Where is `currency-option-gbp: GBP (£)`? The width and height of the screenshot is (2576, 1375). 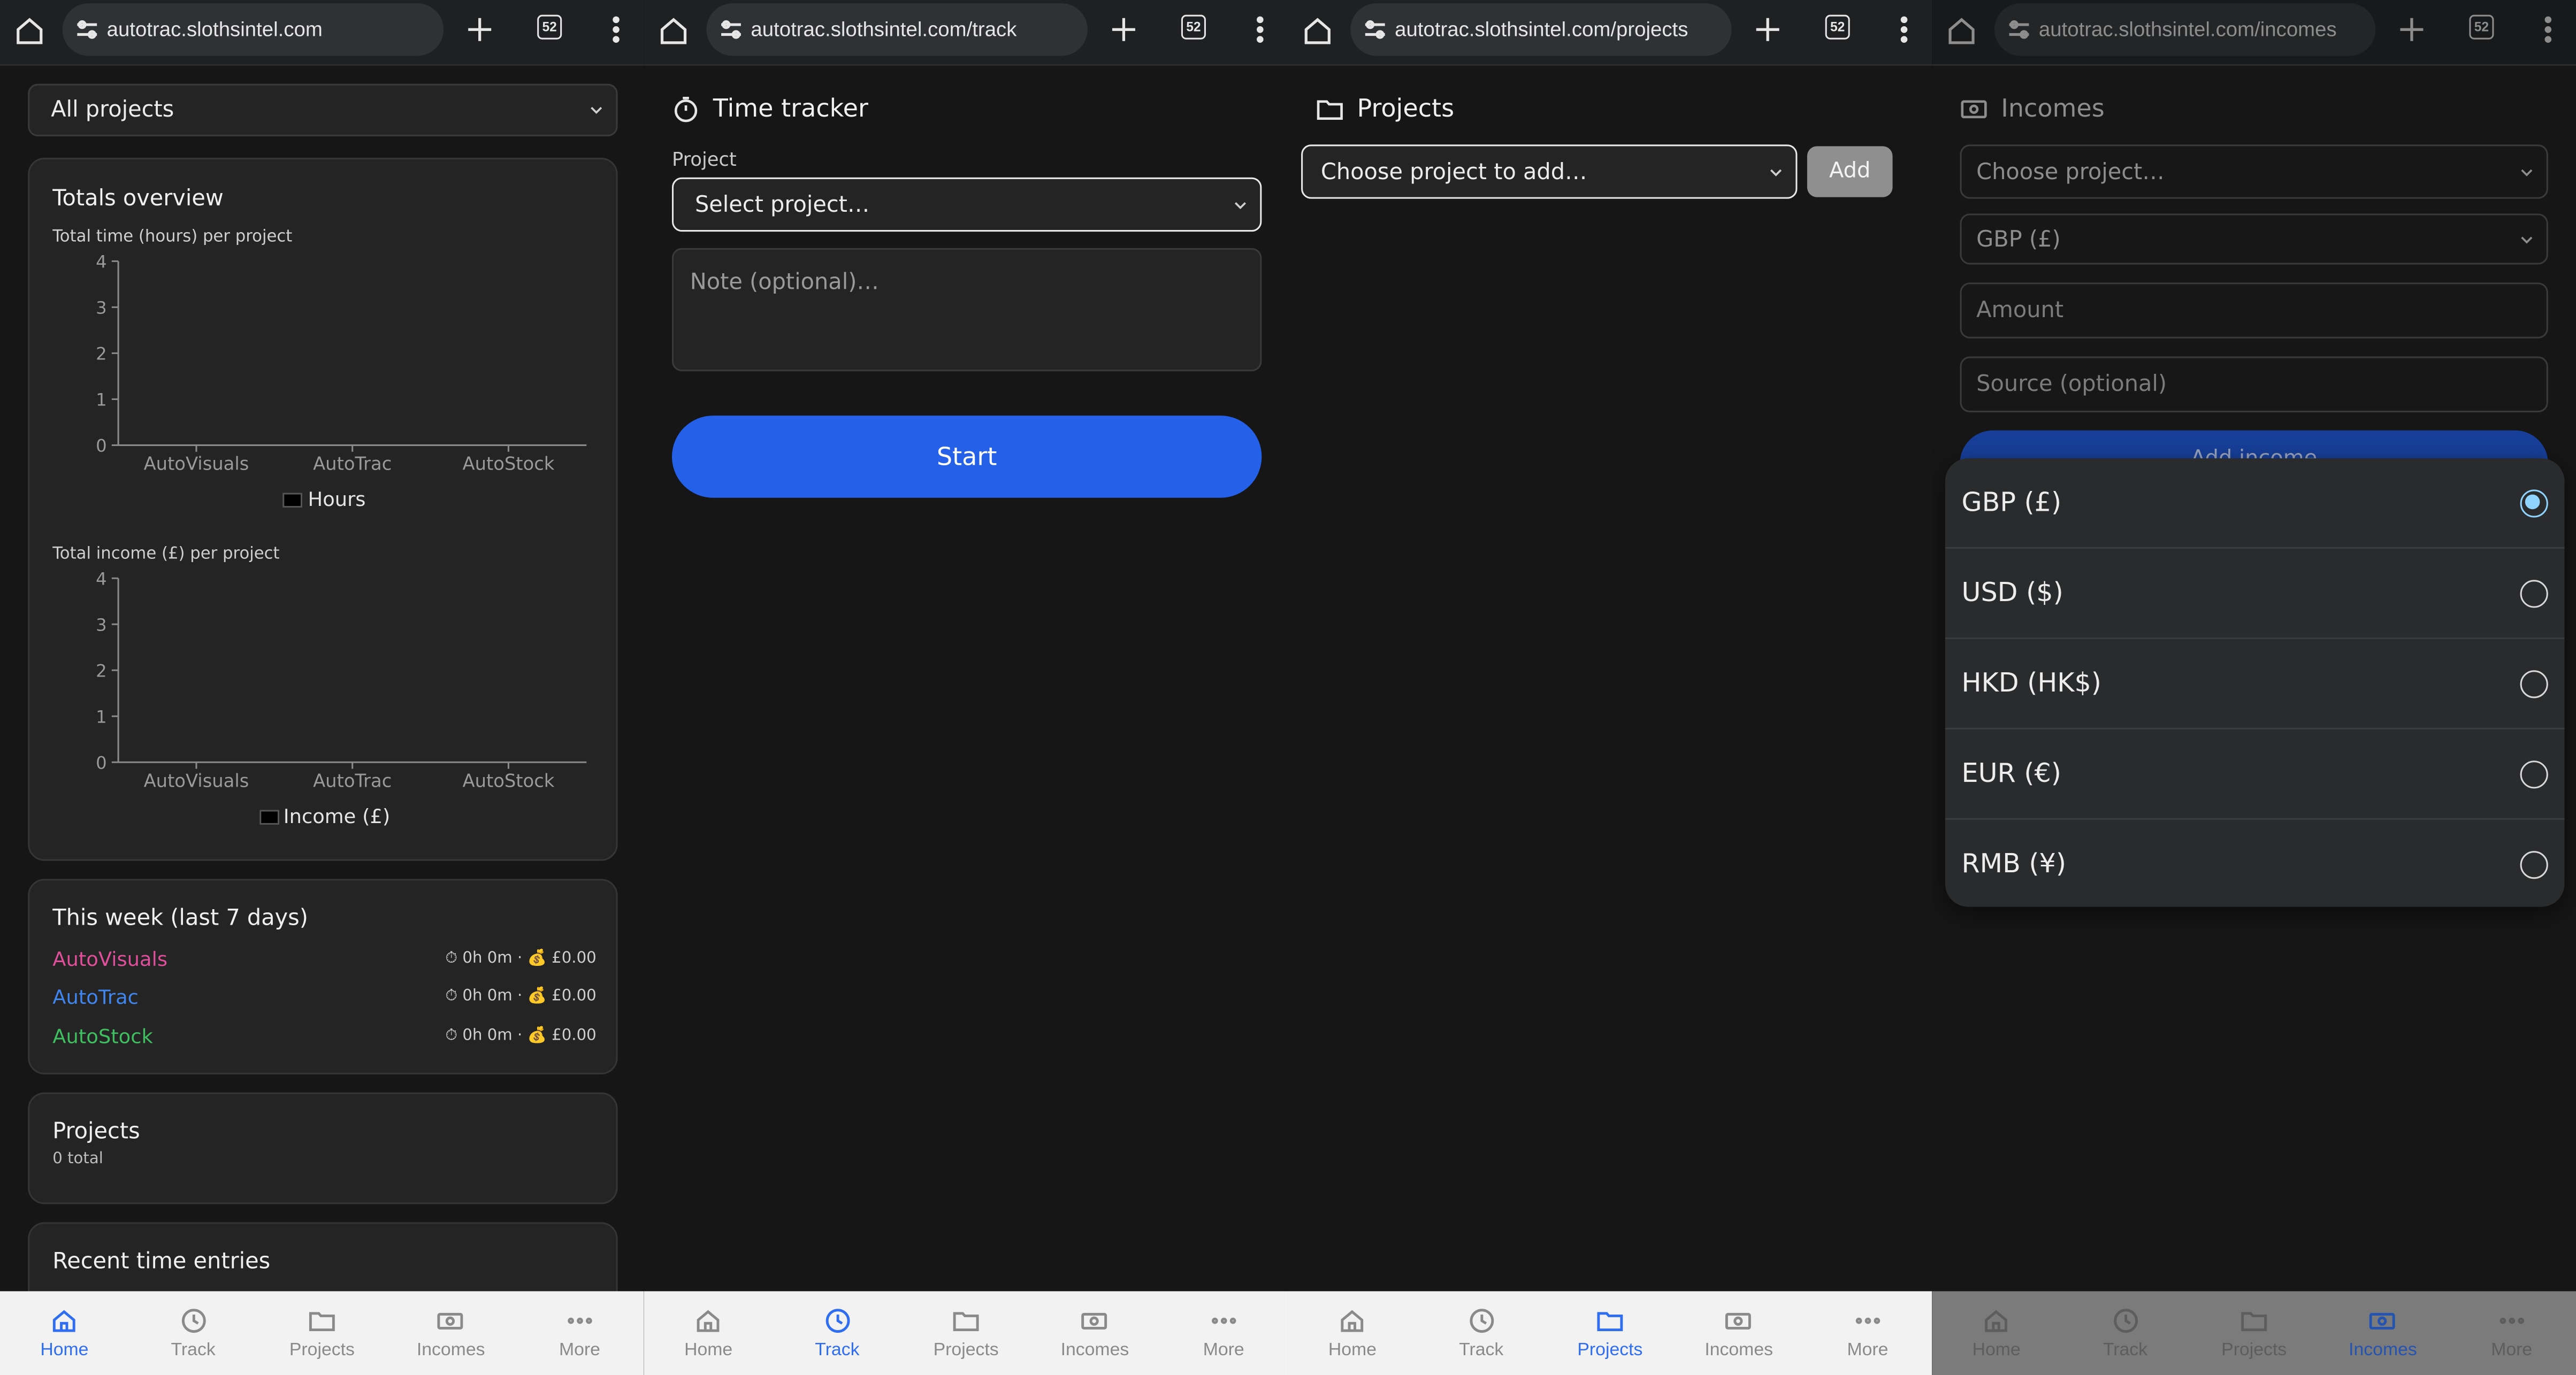 currency-option-gbp: GBP (£) is located at coordinates (2255, 503).